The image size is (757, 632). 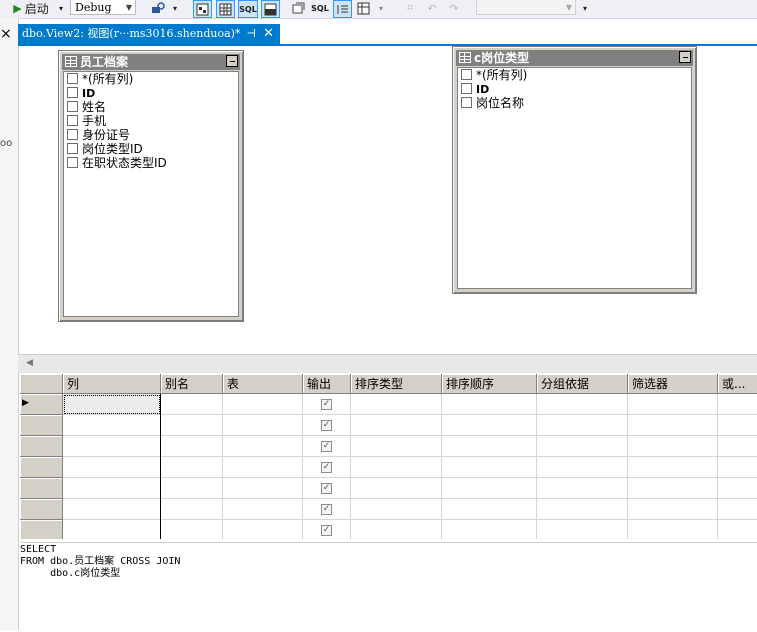 I want to click on grid-column-header: 排序类型, so click(x=396, y=384).